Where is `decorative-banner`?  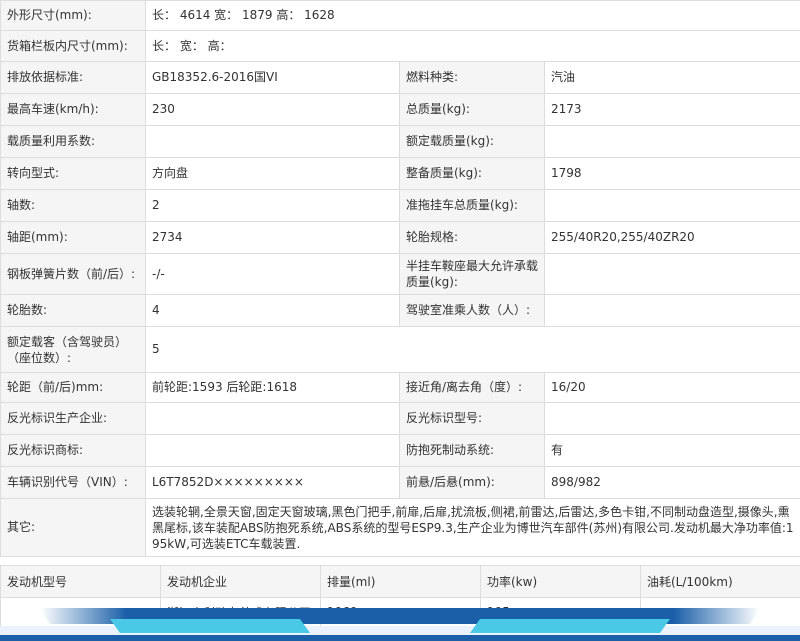
decorative-banner is located at coordinates (400, 624).